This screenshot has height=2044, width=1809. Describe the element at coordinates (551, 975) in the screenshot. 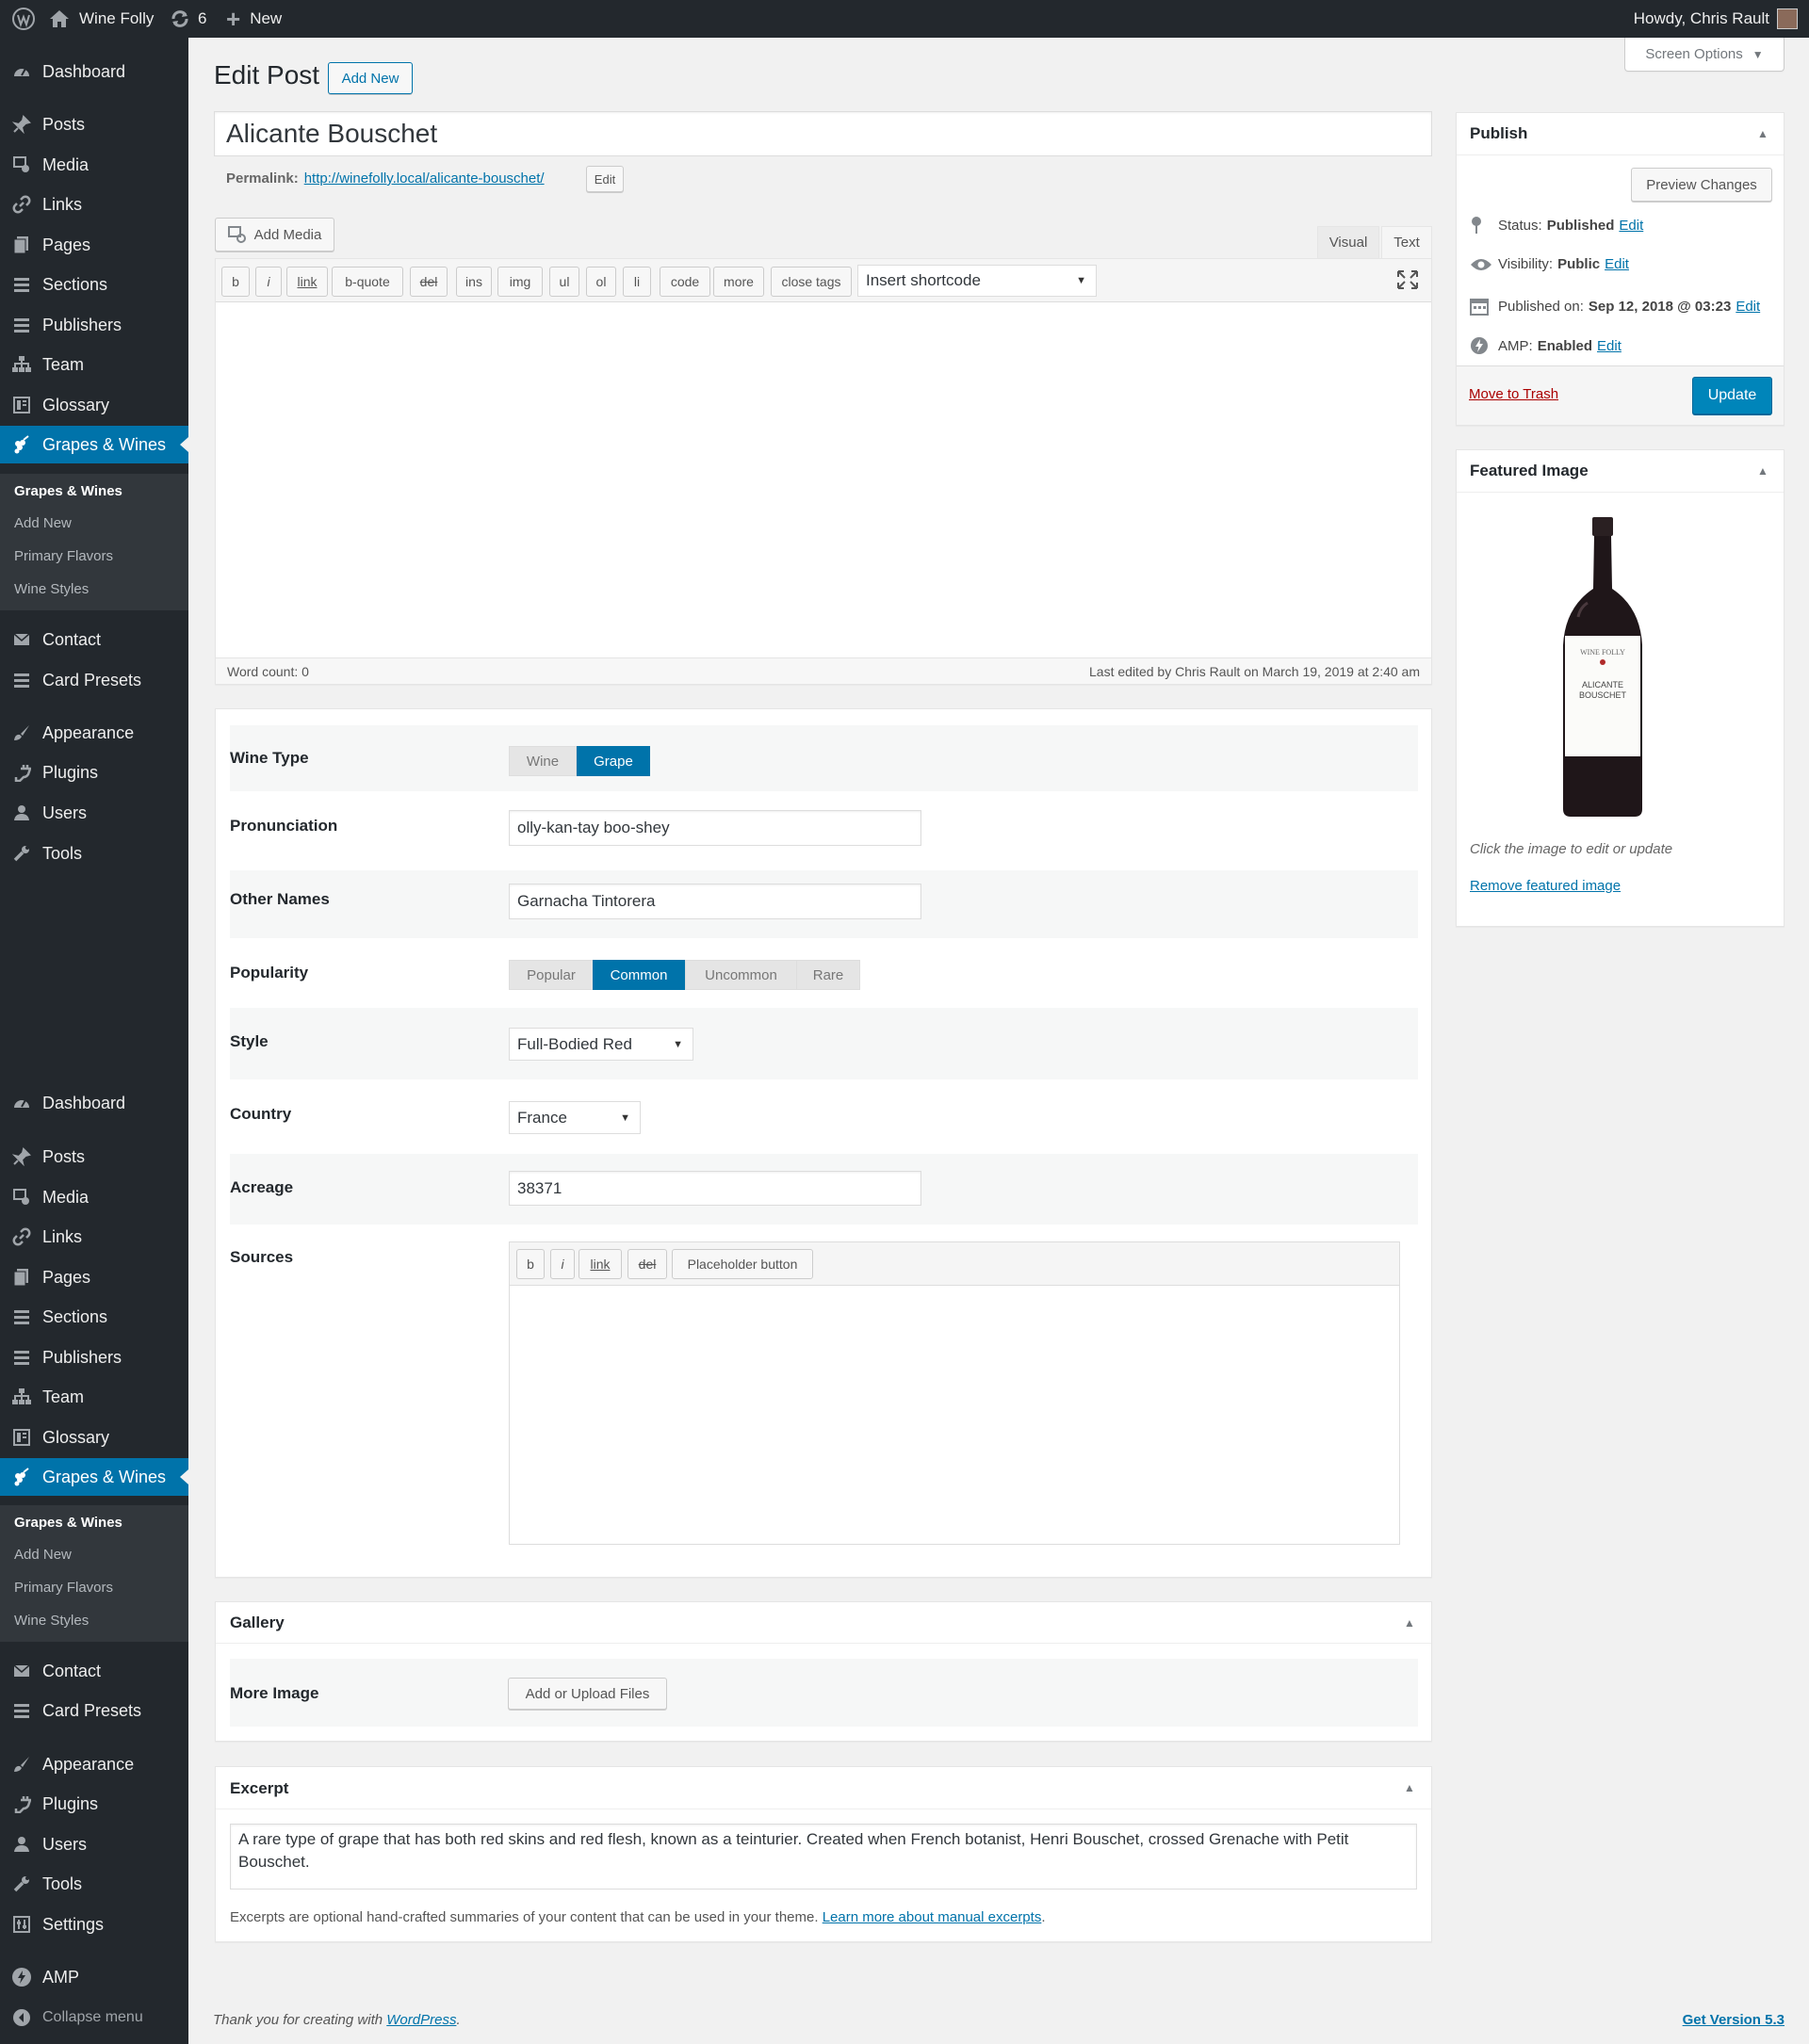

I see `popularity-popular: Popular` at that location.